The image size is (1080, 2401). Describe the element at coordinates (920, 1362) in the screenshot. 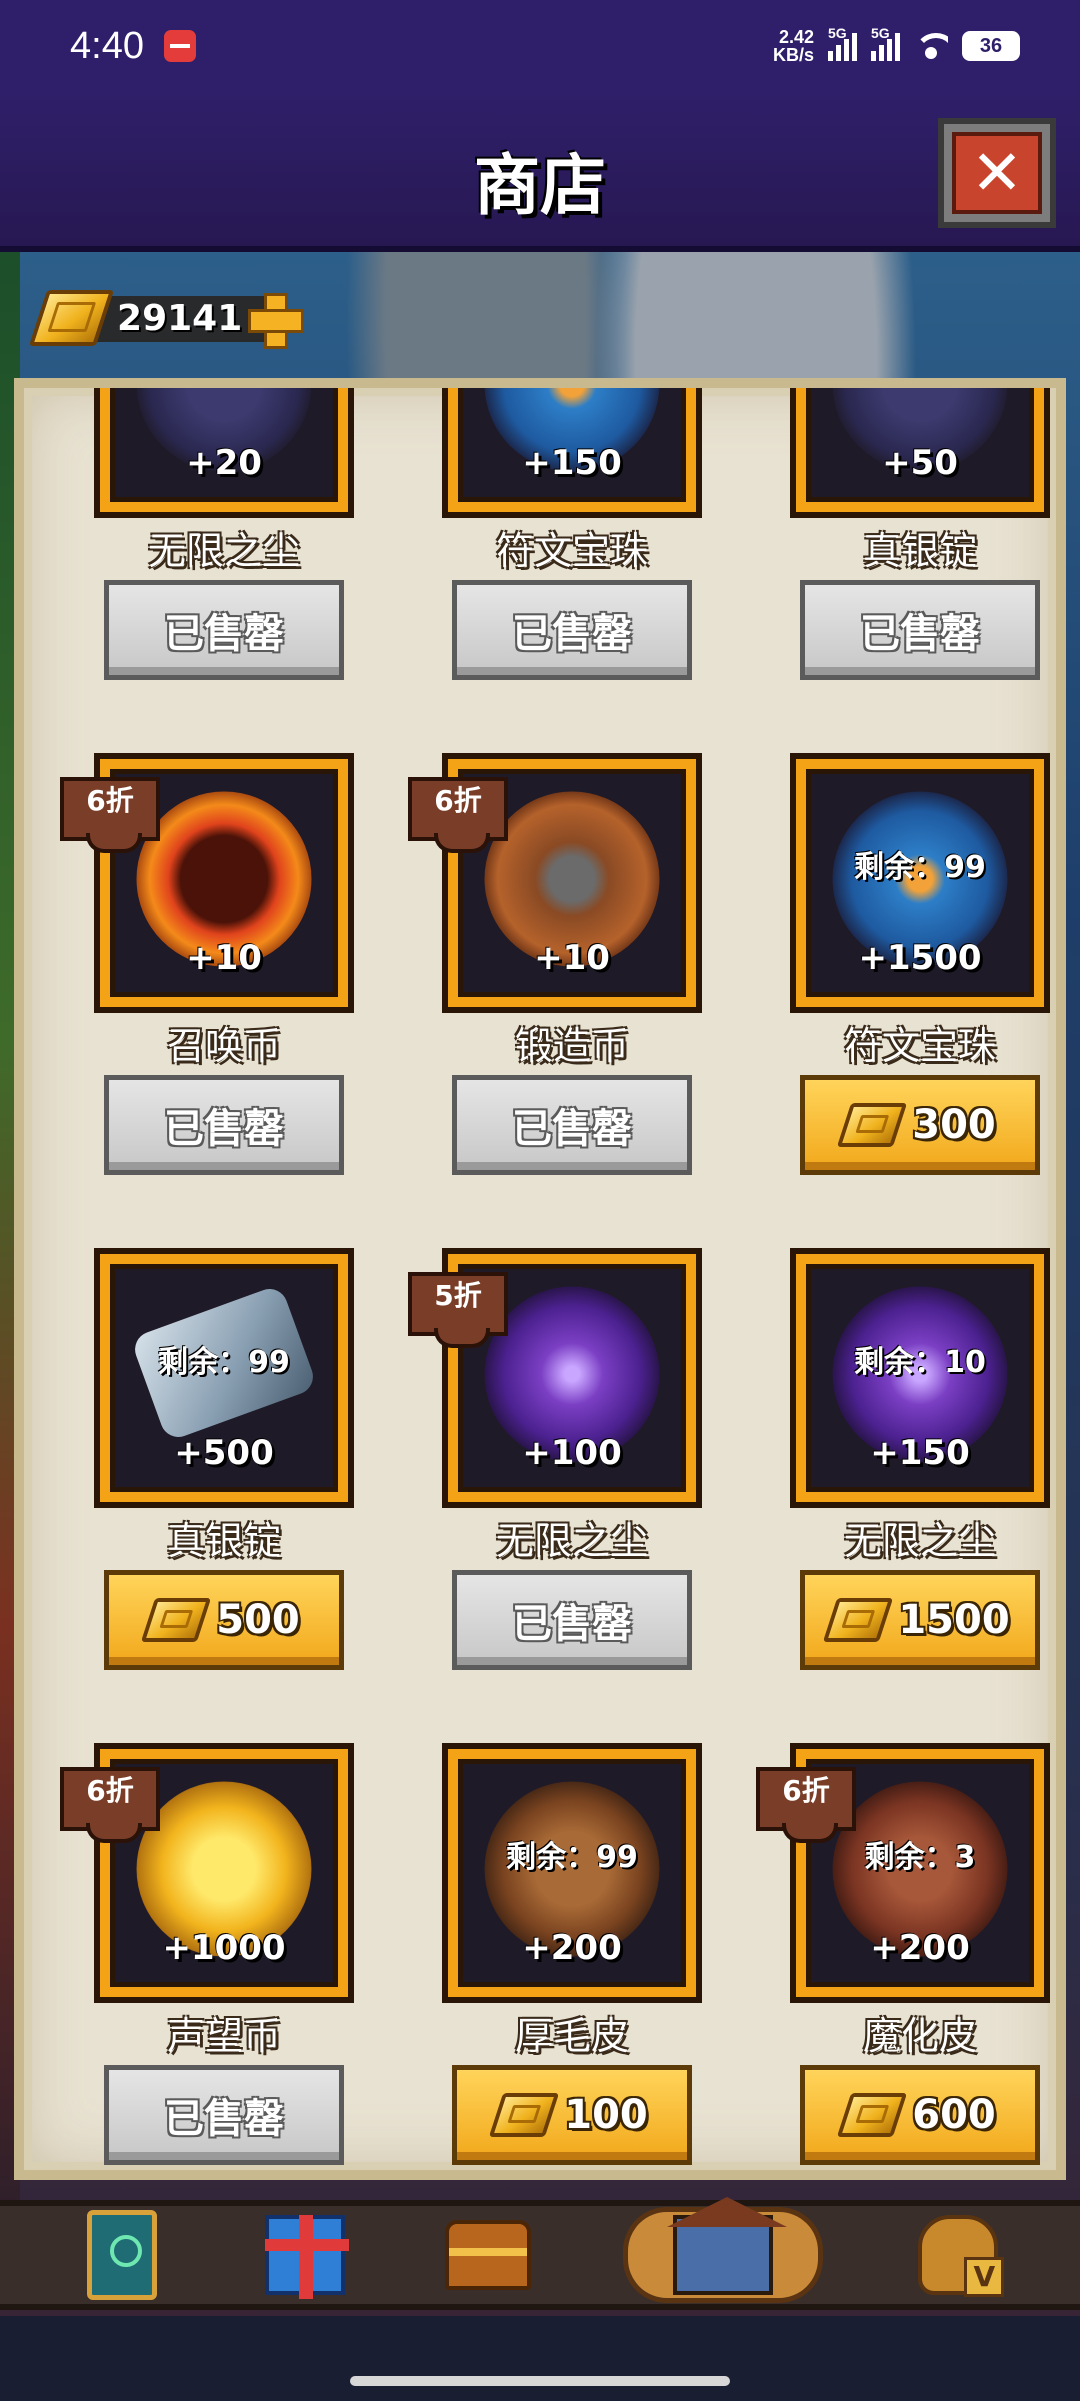

I see `item-remaining: 剩余：10` at that location.